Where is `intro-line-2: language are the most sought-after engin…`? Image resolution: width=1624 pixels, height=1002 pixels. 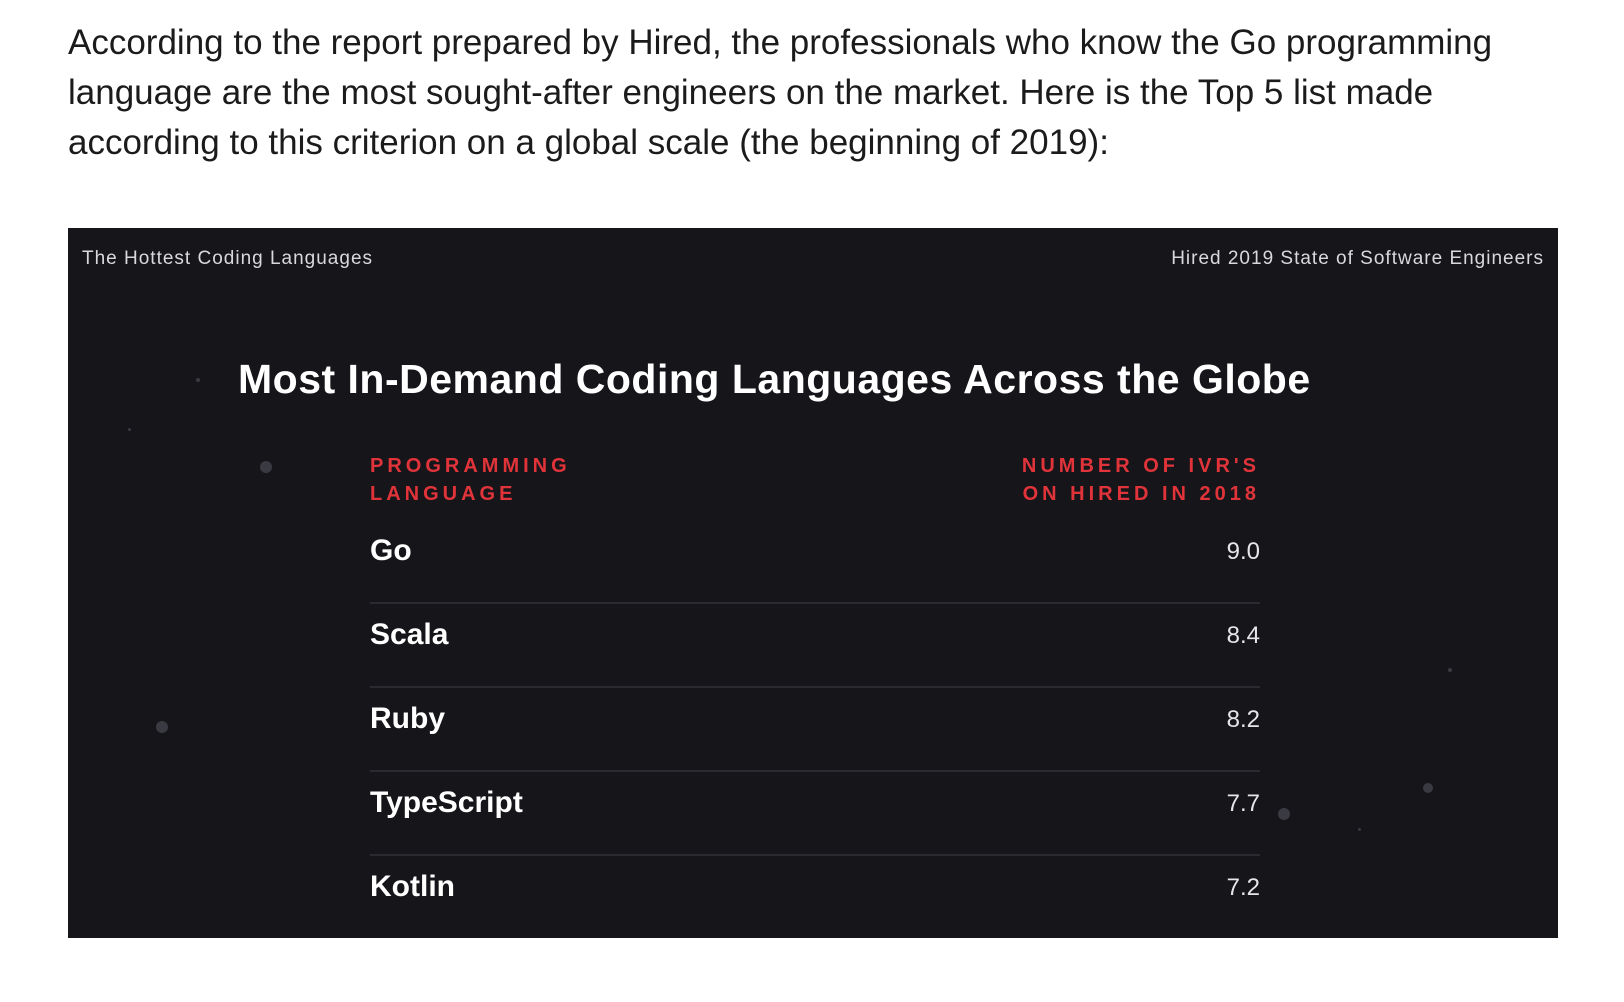
intro-line-2: language are the most sought-after engin… is located at coordinates (751, 92).